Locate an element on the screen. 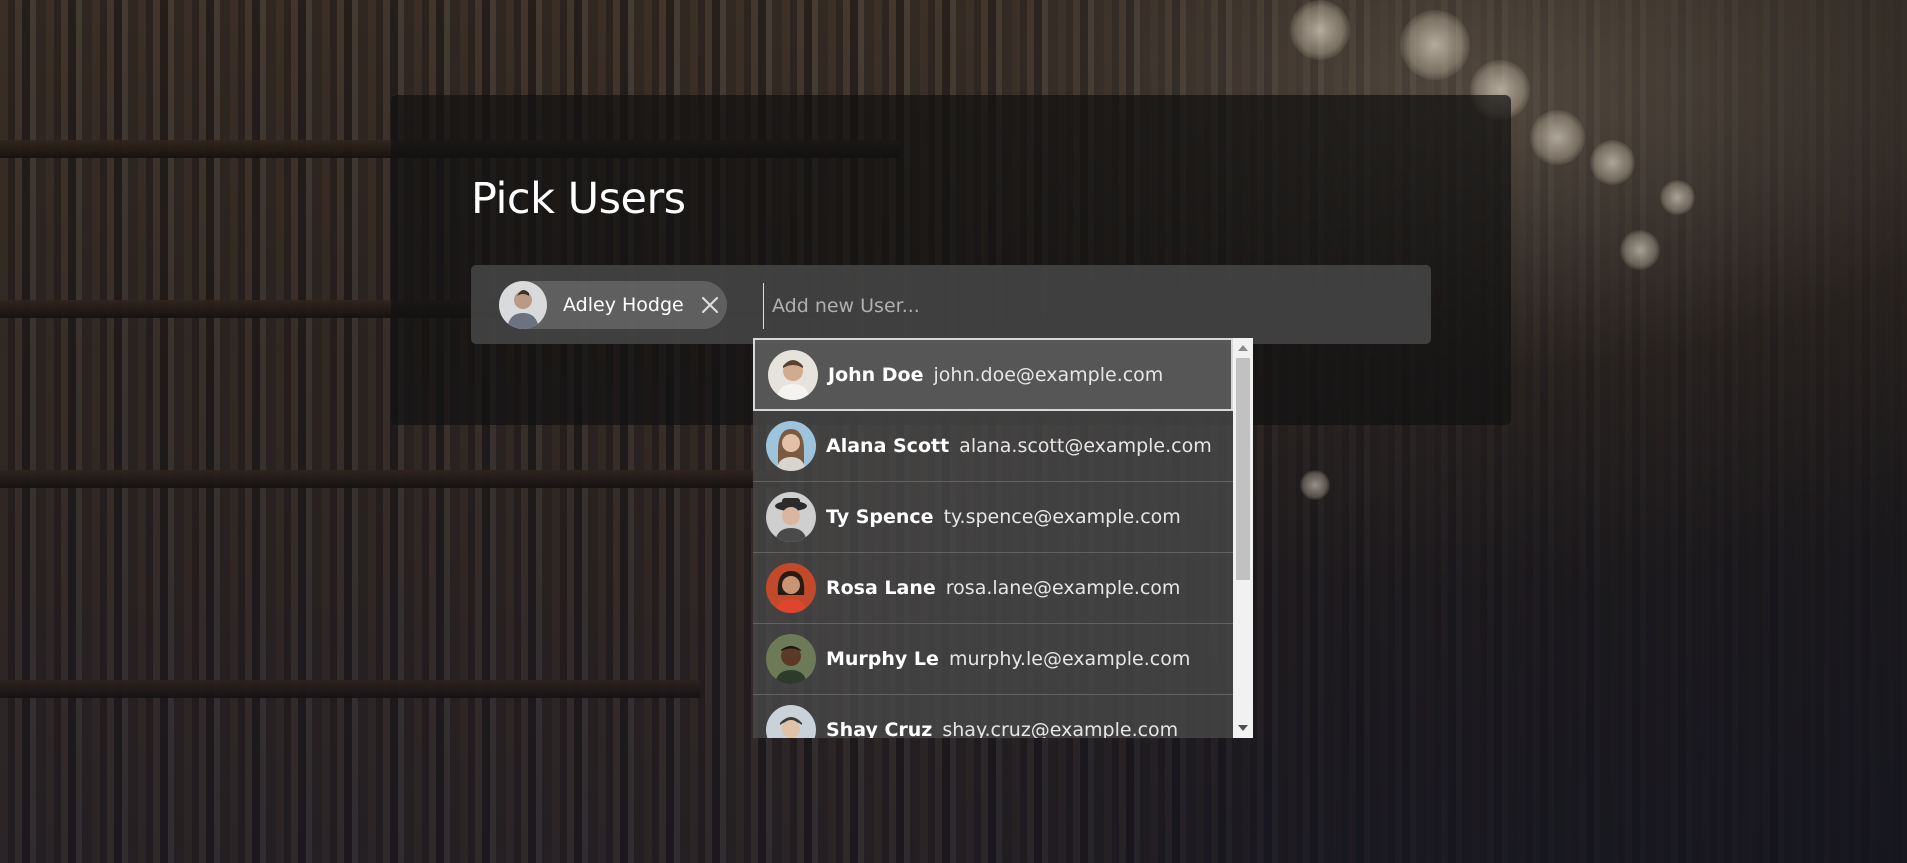 Image resolution: width=1907 pixels, height=863 pixels. suggestion-item-shay-cruz: Shay Cruz shay.cruz@example.com is located at coordinates (993, 716).